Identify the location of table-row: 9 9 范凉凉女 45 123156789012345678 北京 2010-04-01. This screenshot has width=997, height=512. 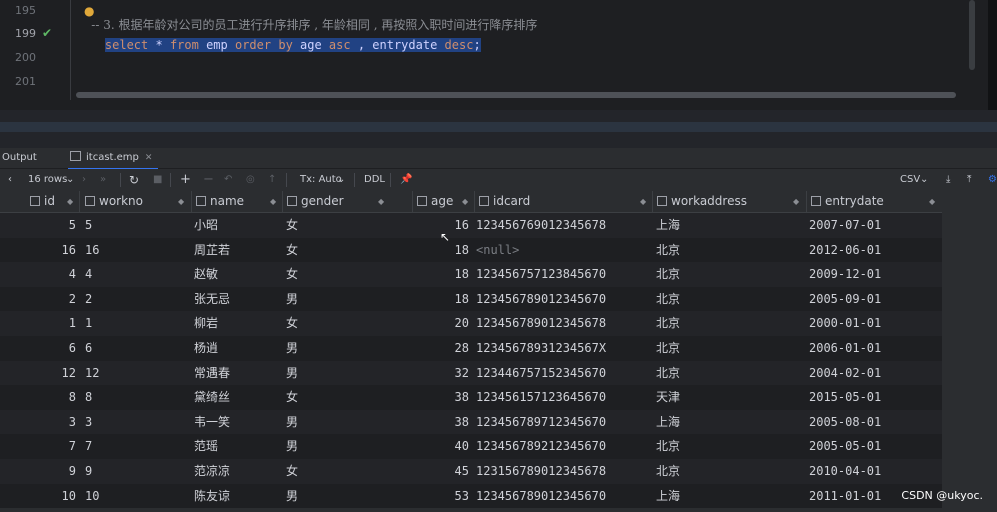
(471, 471).